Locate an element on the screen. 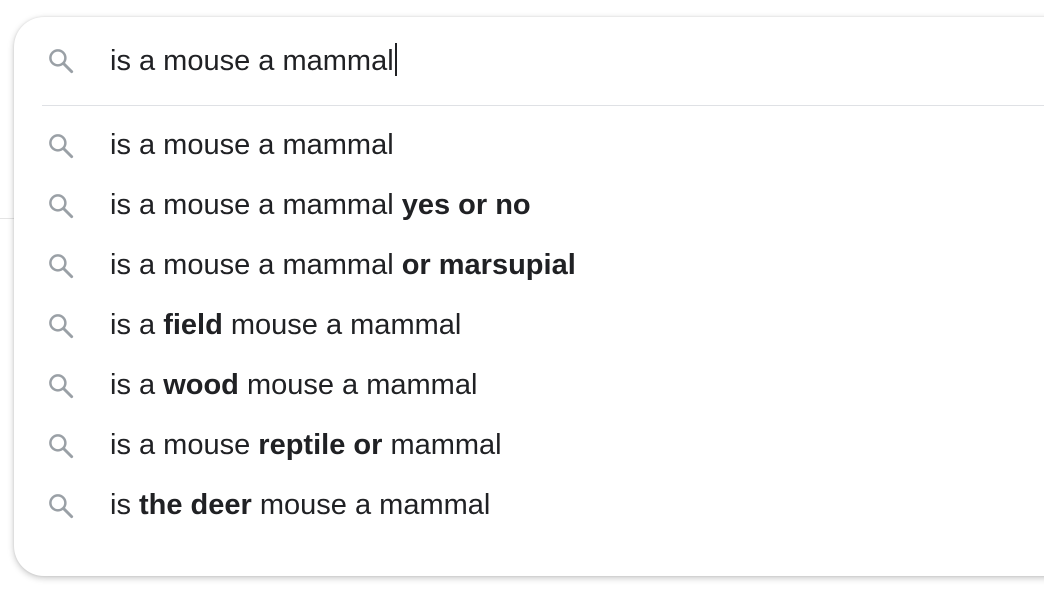  suggestion-item: is a wood mouse a mammal is located at coordinates (529, 386).